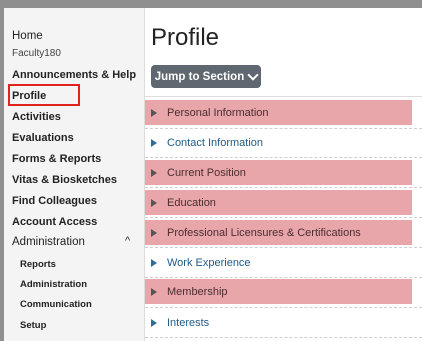  Describe the element at coordinates (206, 172) in the screenshot. I see `section-label: Current Position` at that location.